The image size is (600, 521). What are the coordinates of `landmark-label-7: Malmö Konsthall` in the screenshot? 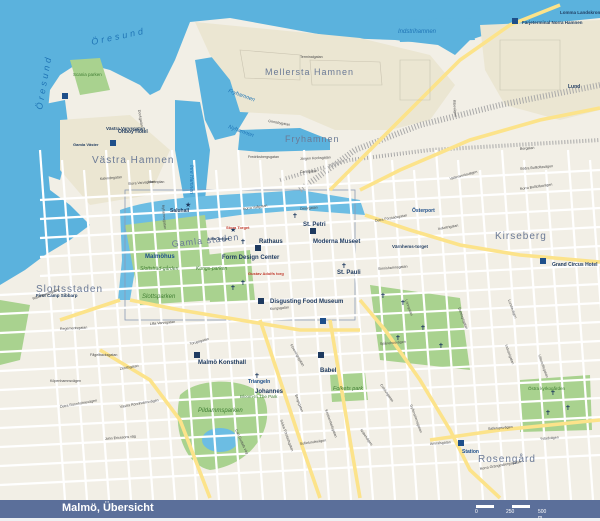 It's located at (222, 363).